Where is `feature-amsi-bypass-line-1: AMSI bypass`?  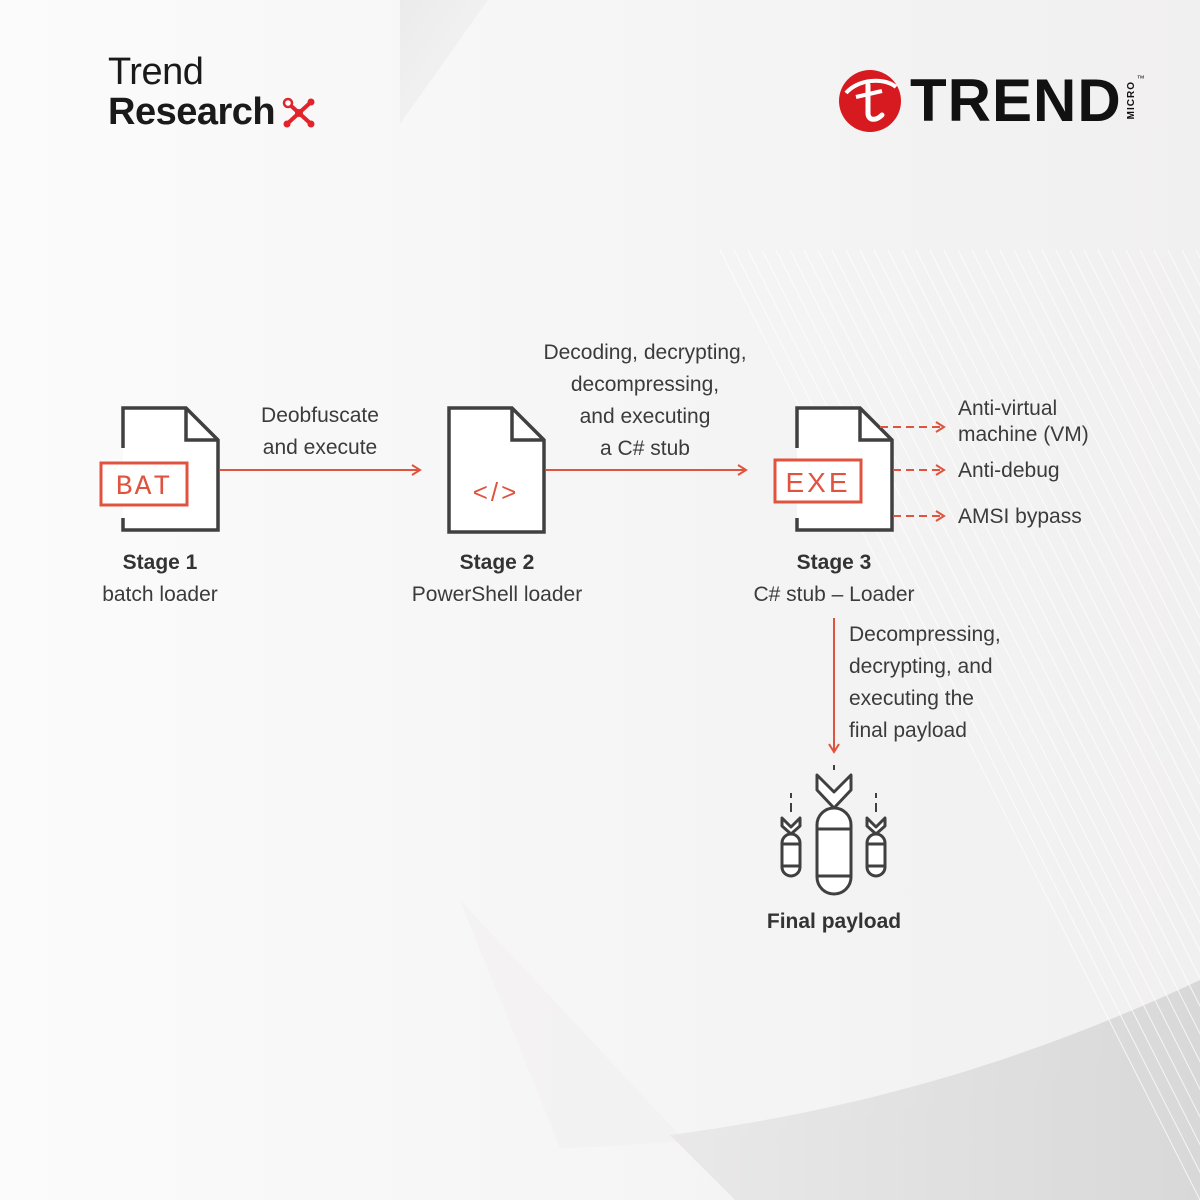 feature-amsi-bypass-line-1: AMSI bypass is located at coordinates (1020, 516).